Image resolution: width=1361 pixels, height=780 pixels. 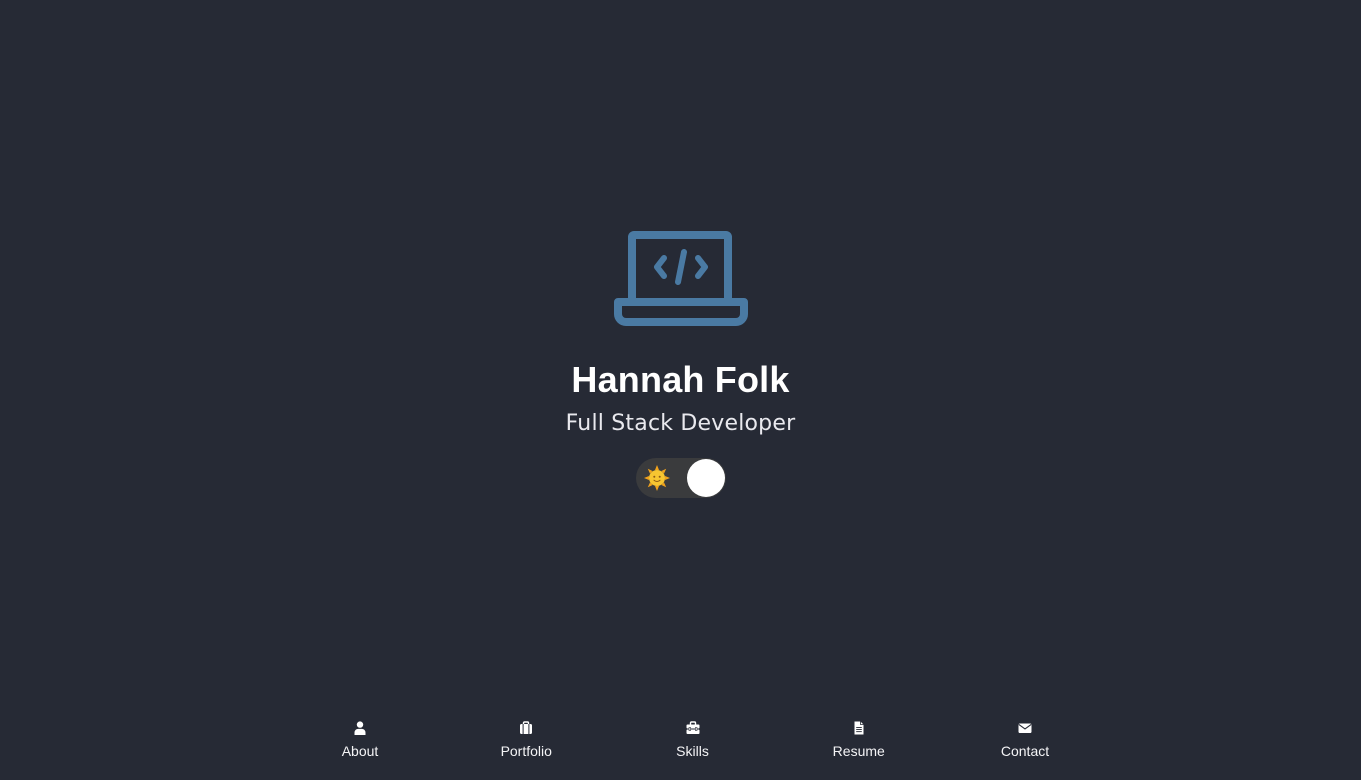 What do you see at coordinates (526, 727) in the screenshot?
I see `briefcase-icon` at bounding box center [526, 727].